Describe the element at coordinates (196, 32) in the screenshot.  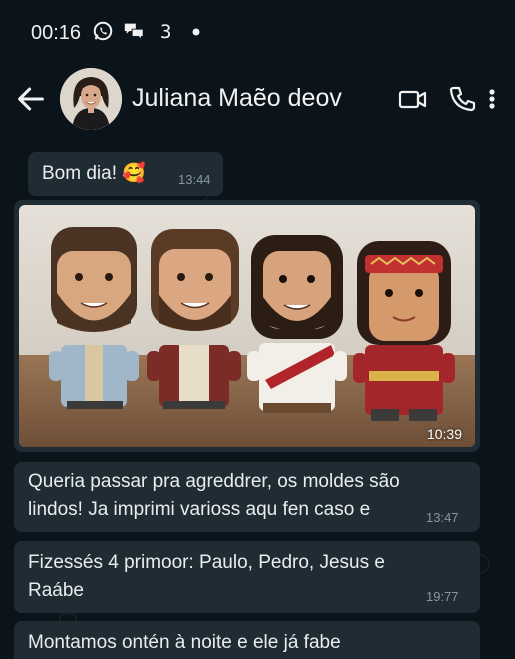
I see `dot-icon` at that location.